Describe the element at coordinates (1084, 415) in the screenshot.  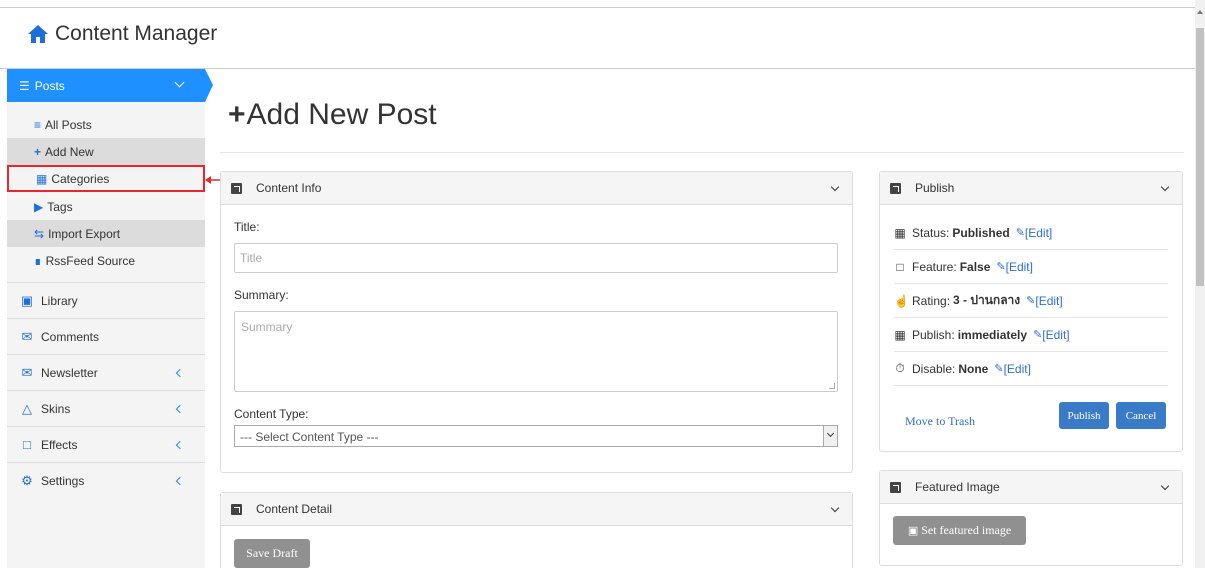
I see `publish-button: Publish` at that location.